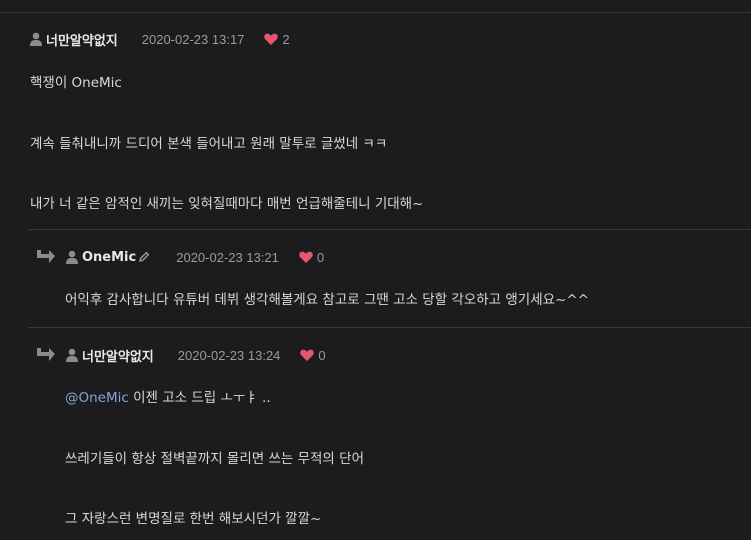  Describe the element at coordinates (375, 6) in the screenshot. I see `thread-top-divider` at that location.